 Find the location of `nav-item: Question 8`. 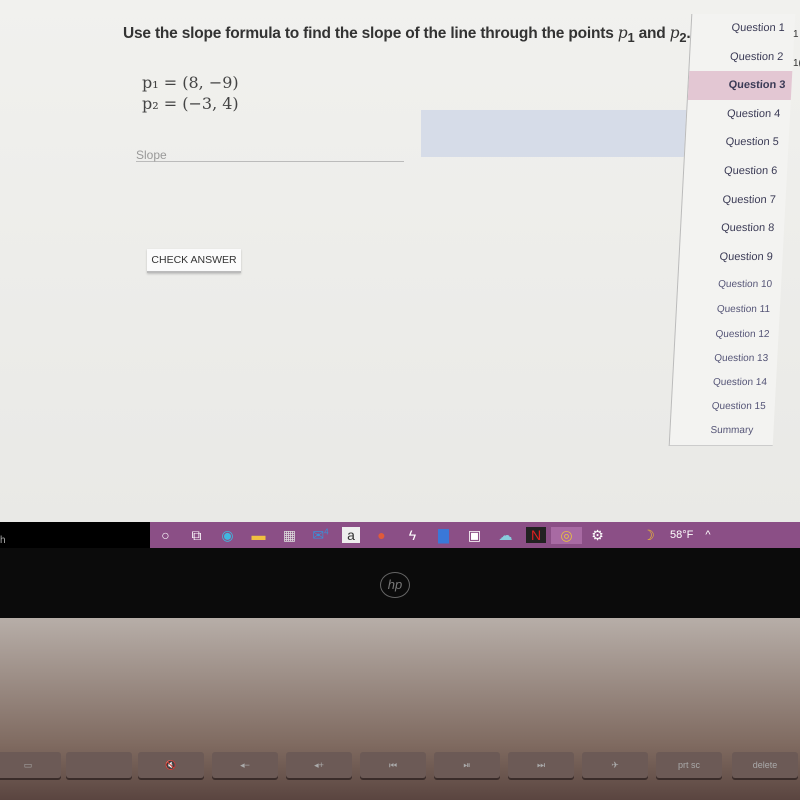

nav-item: Question 8 is located at coordinates (732, 228).